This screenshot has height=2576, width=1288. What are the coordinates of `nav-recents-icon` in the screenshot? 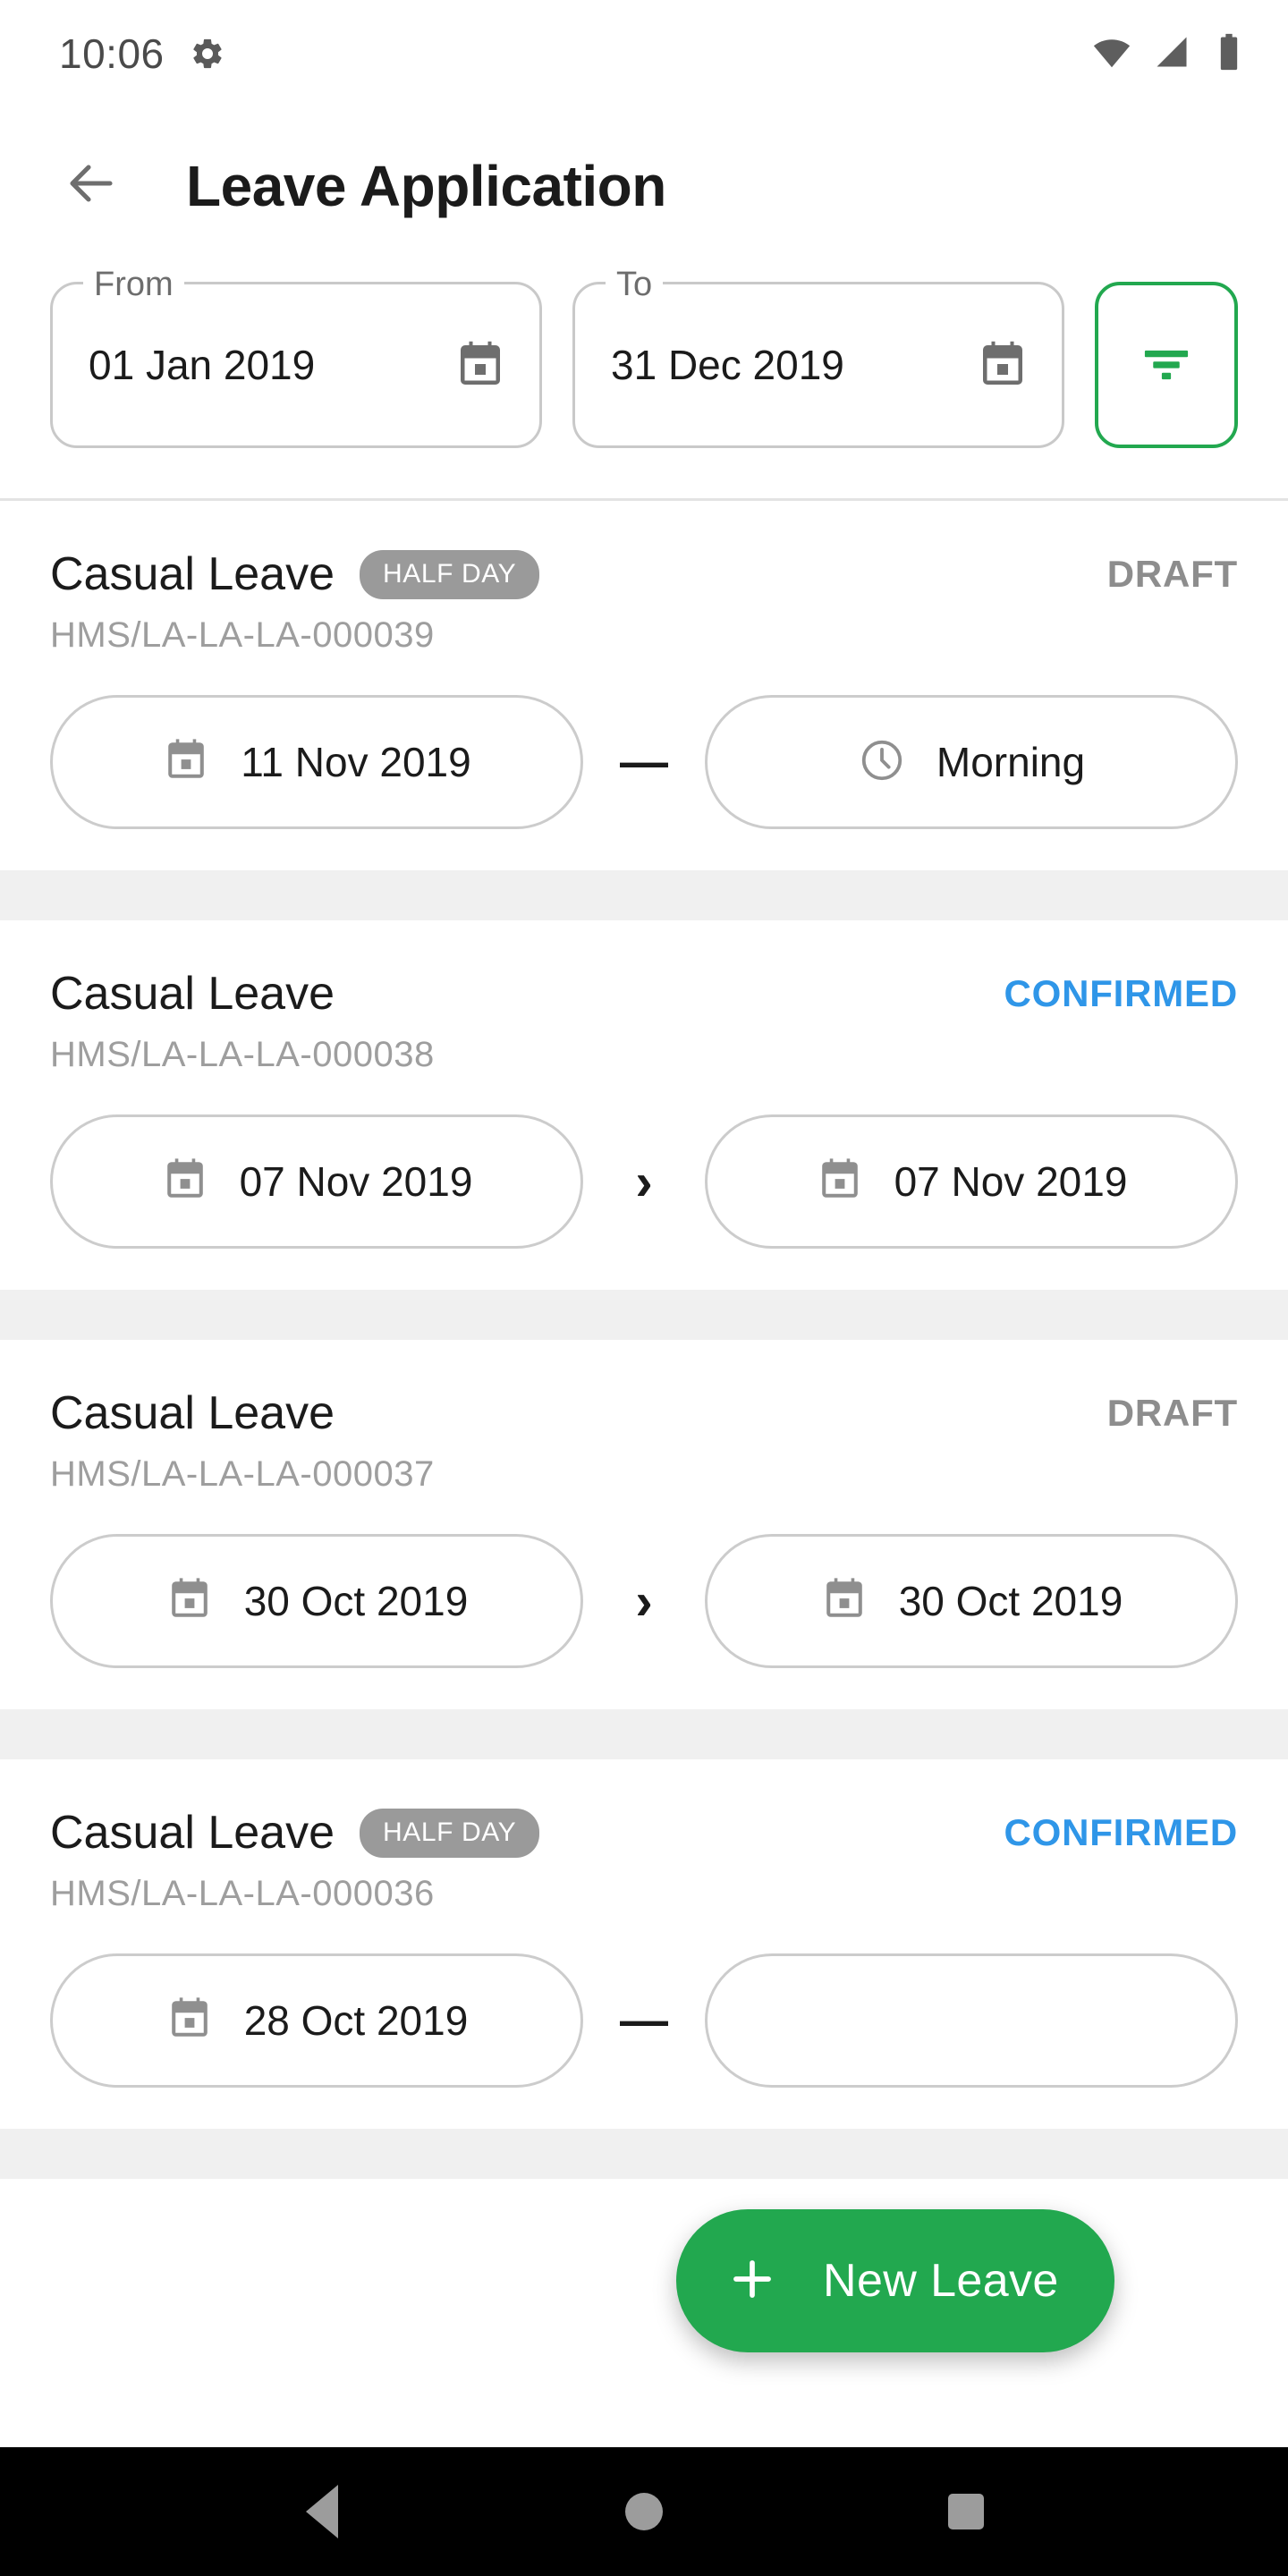 It's located at (966, 2511).